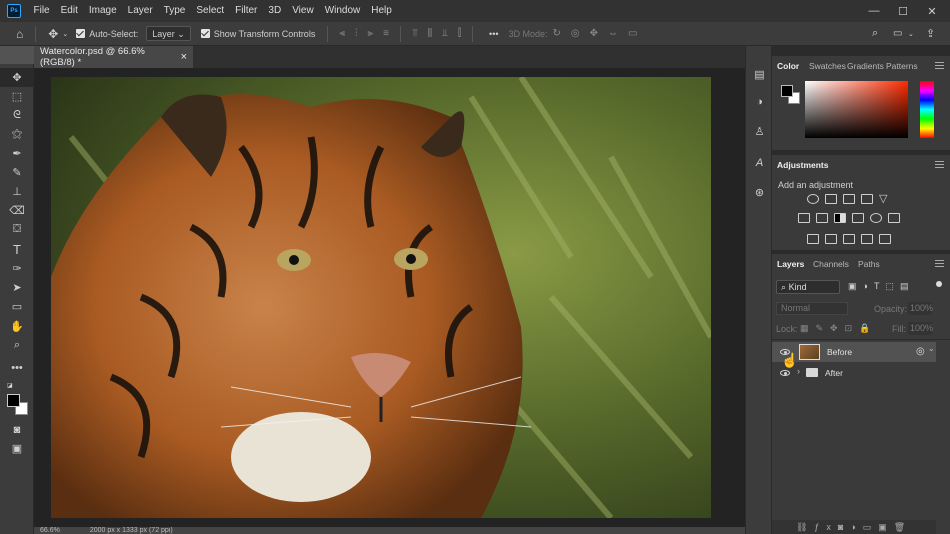 This screenshot has height=534, width=950. I want to click on pen-tool-icon: ✑, so click(17, 268).